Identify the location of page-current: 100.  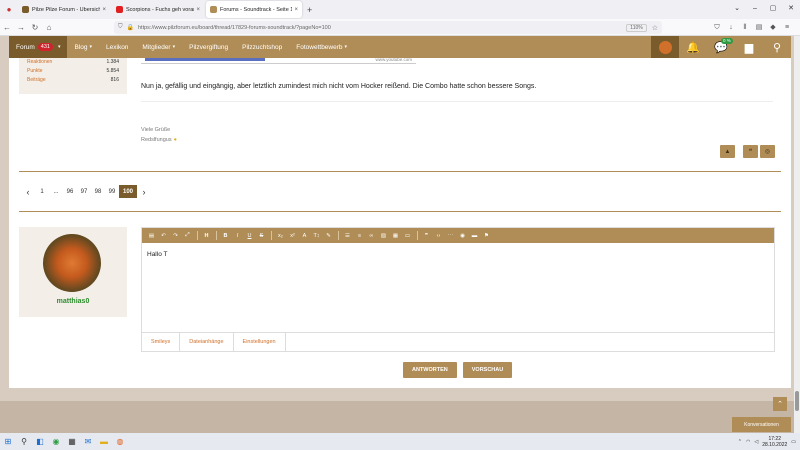
(128, 191).